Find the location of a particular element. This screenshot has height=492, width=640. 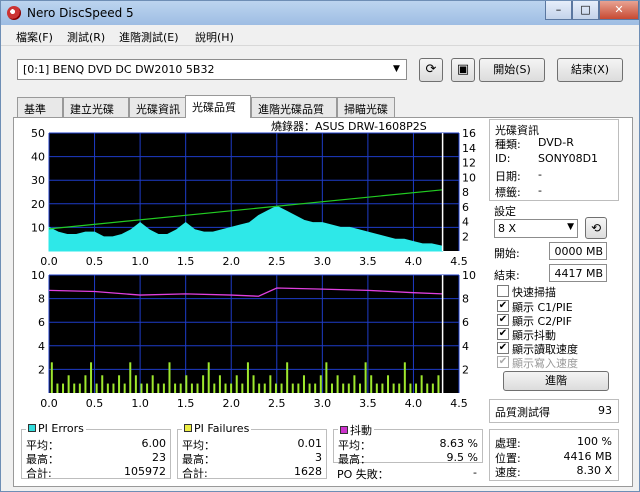

show-jitter-checkbox: ✔ is located at coordinates (503, 334).